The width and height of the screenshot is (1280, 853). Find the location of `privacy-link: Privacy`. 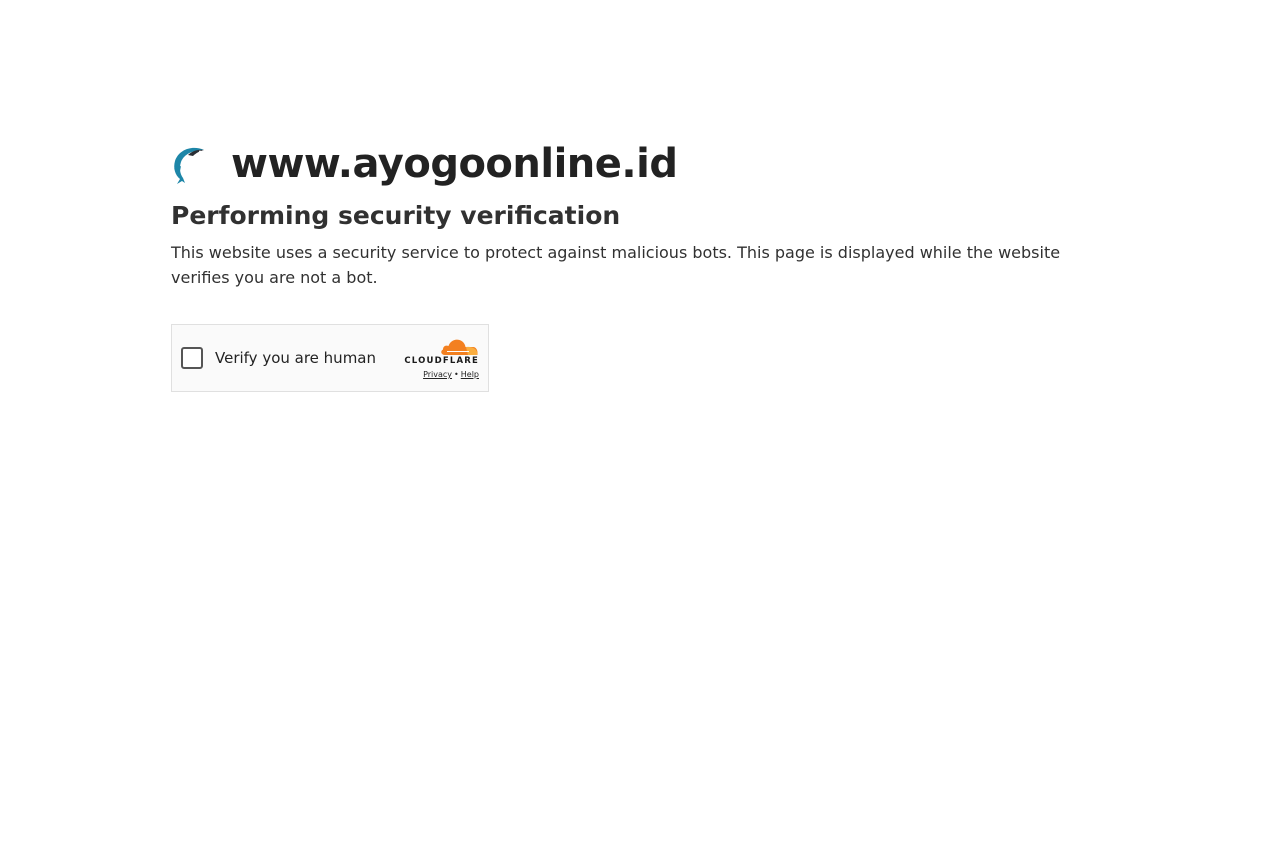

privacy-link: Privacy is located at coordinates (437, 374).